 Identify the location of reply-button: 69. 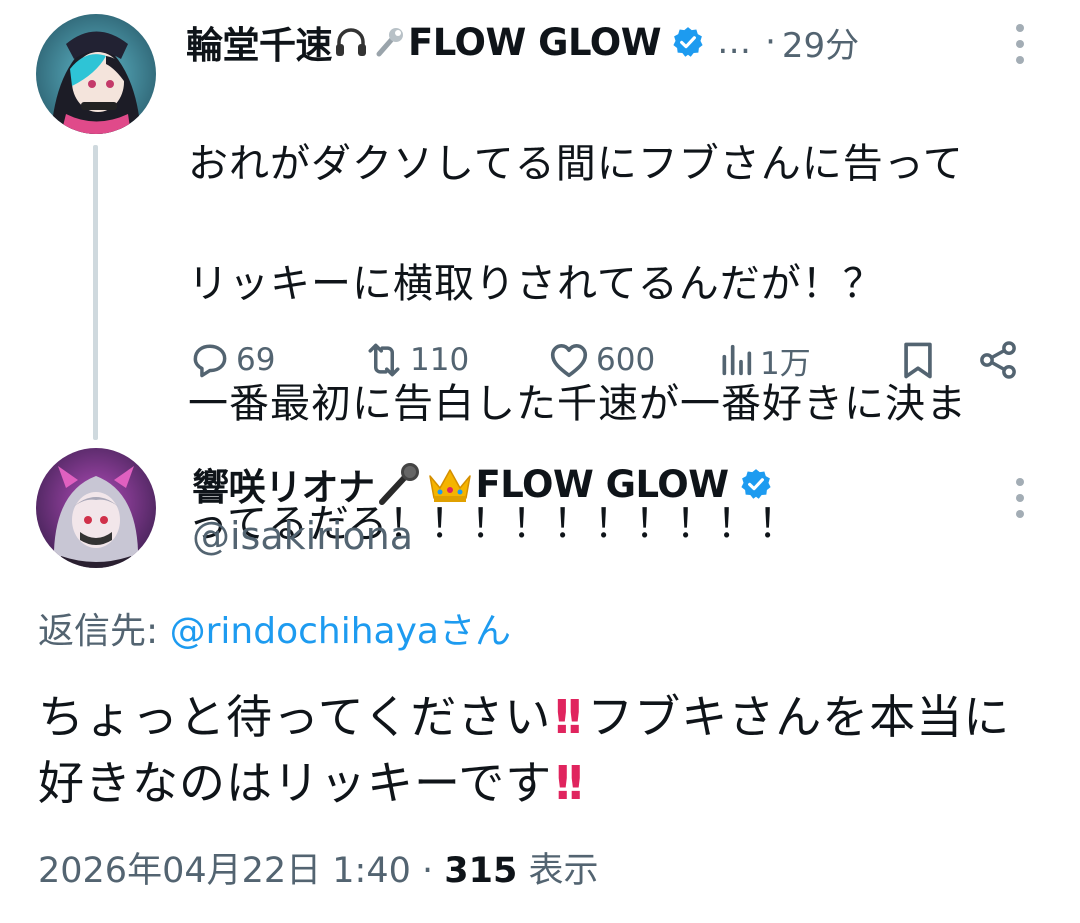
(231, 360).